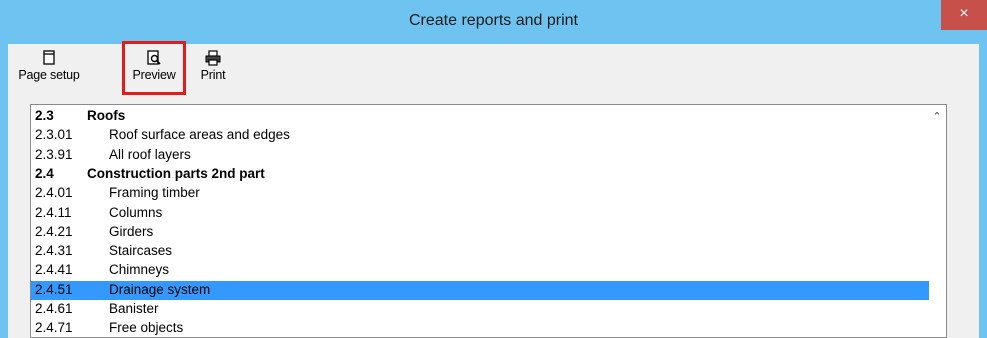 Image resolution: width=987 pixels, height=338 pixels. Describe the element at coordinates (54, 289) in the screenshot. I see `item-code: 2.4.51` at that location.